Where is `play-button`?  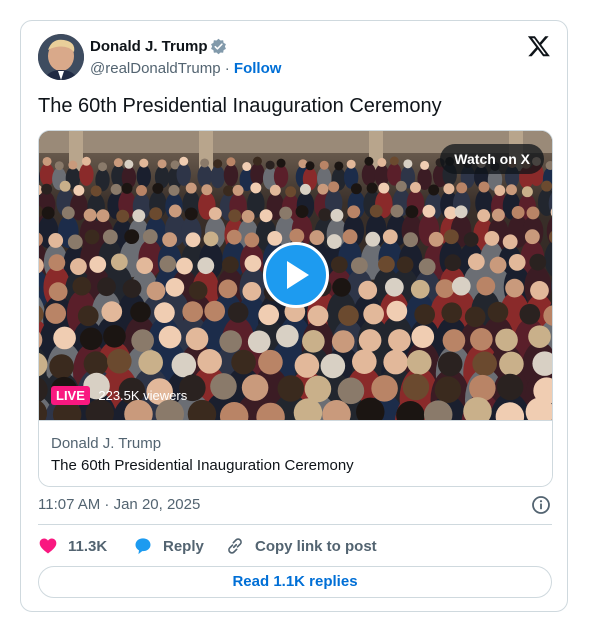
play-button is located at coordinates (296, 275).